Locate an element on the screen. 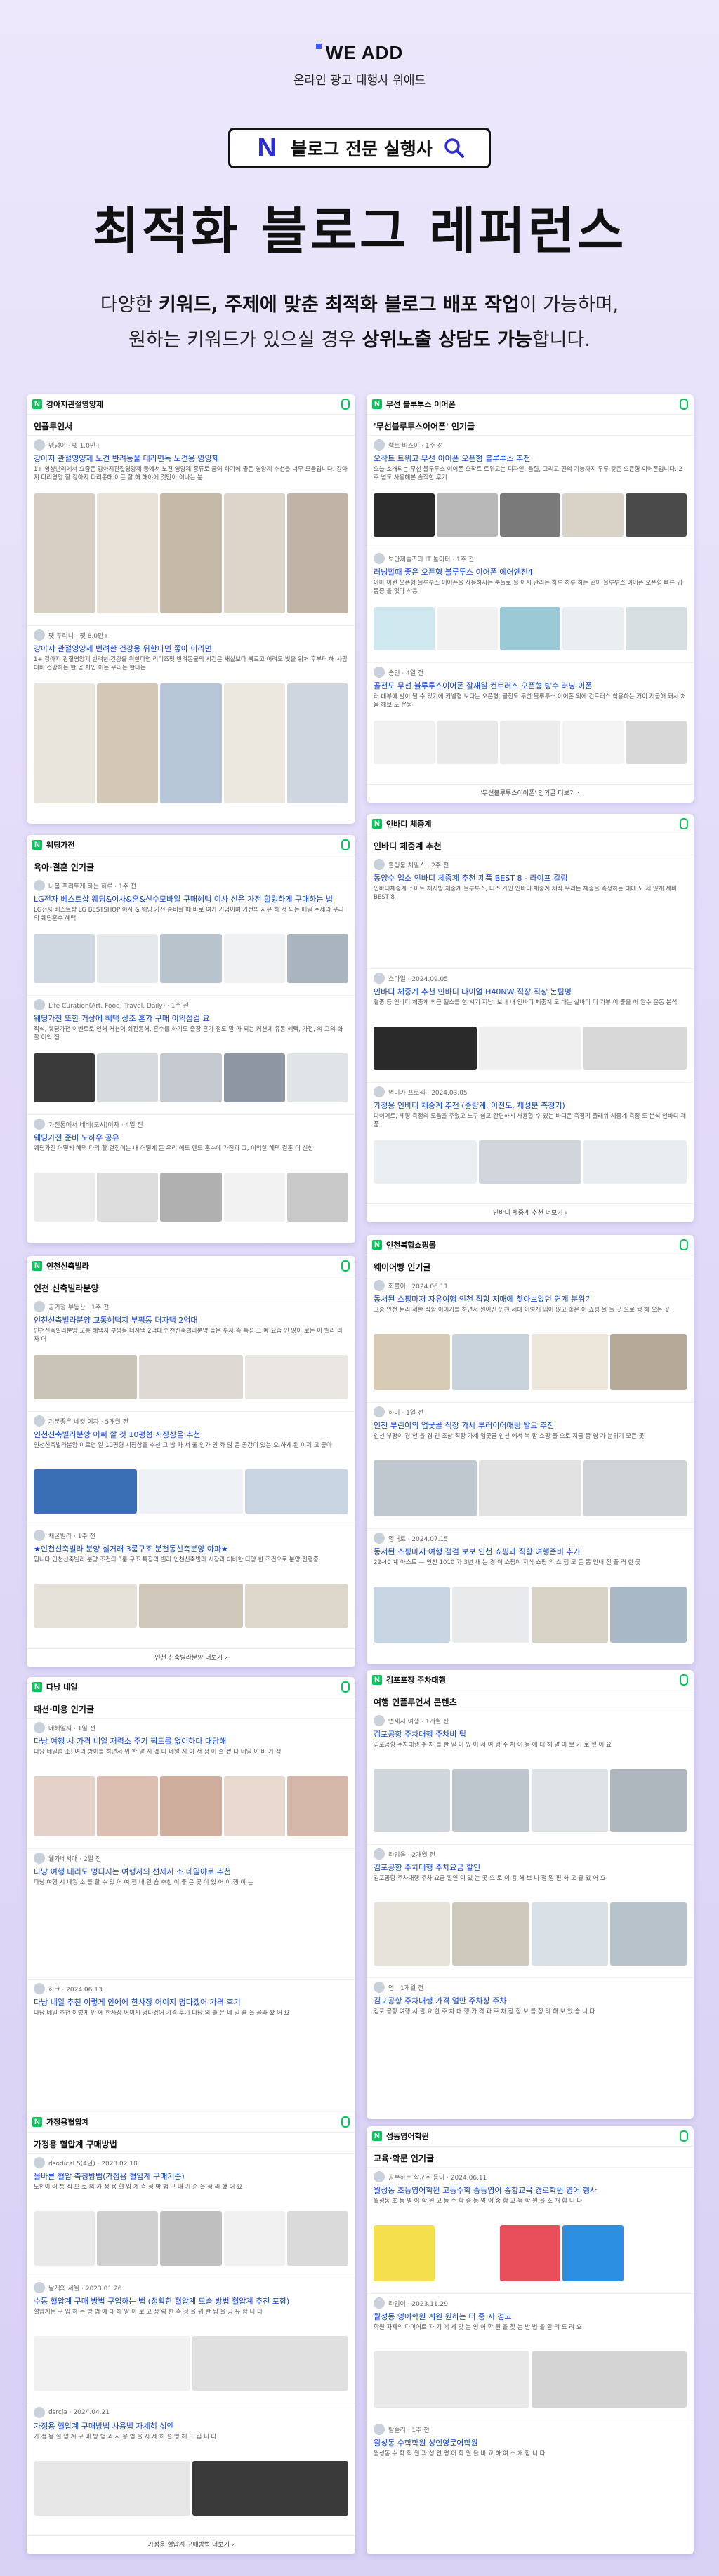 The height and width of the screenshot is (2576, 719). post-title-link: 인천 부린이의 업굿골 직장 가세 부러이어애링 발로 추천 is located at coordinates (530, 1425).